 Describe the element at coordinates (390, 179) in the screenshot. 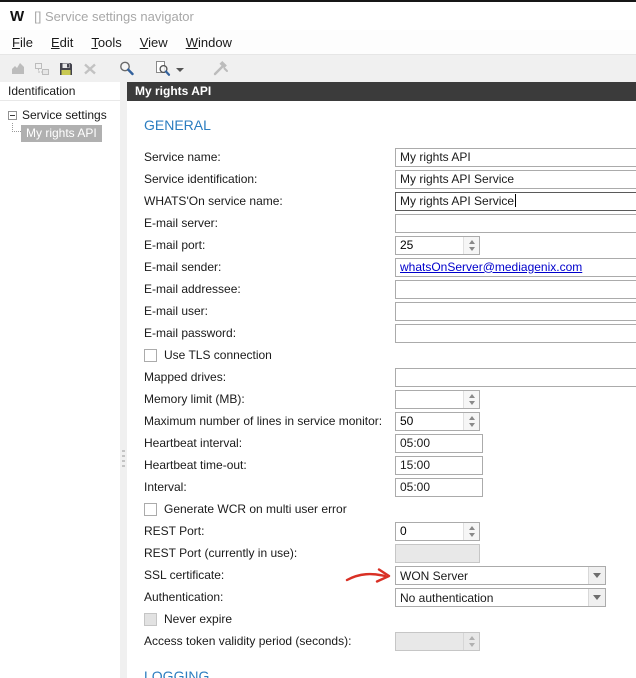

I see `form-row: Service identification:` at that location.